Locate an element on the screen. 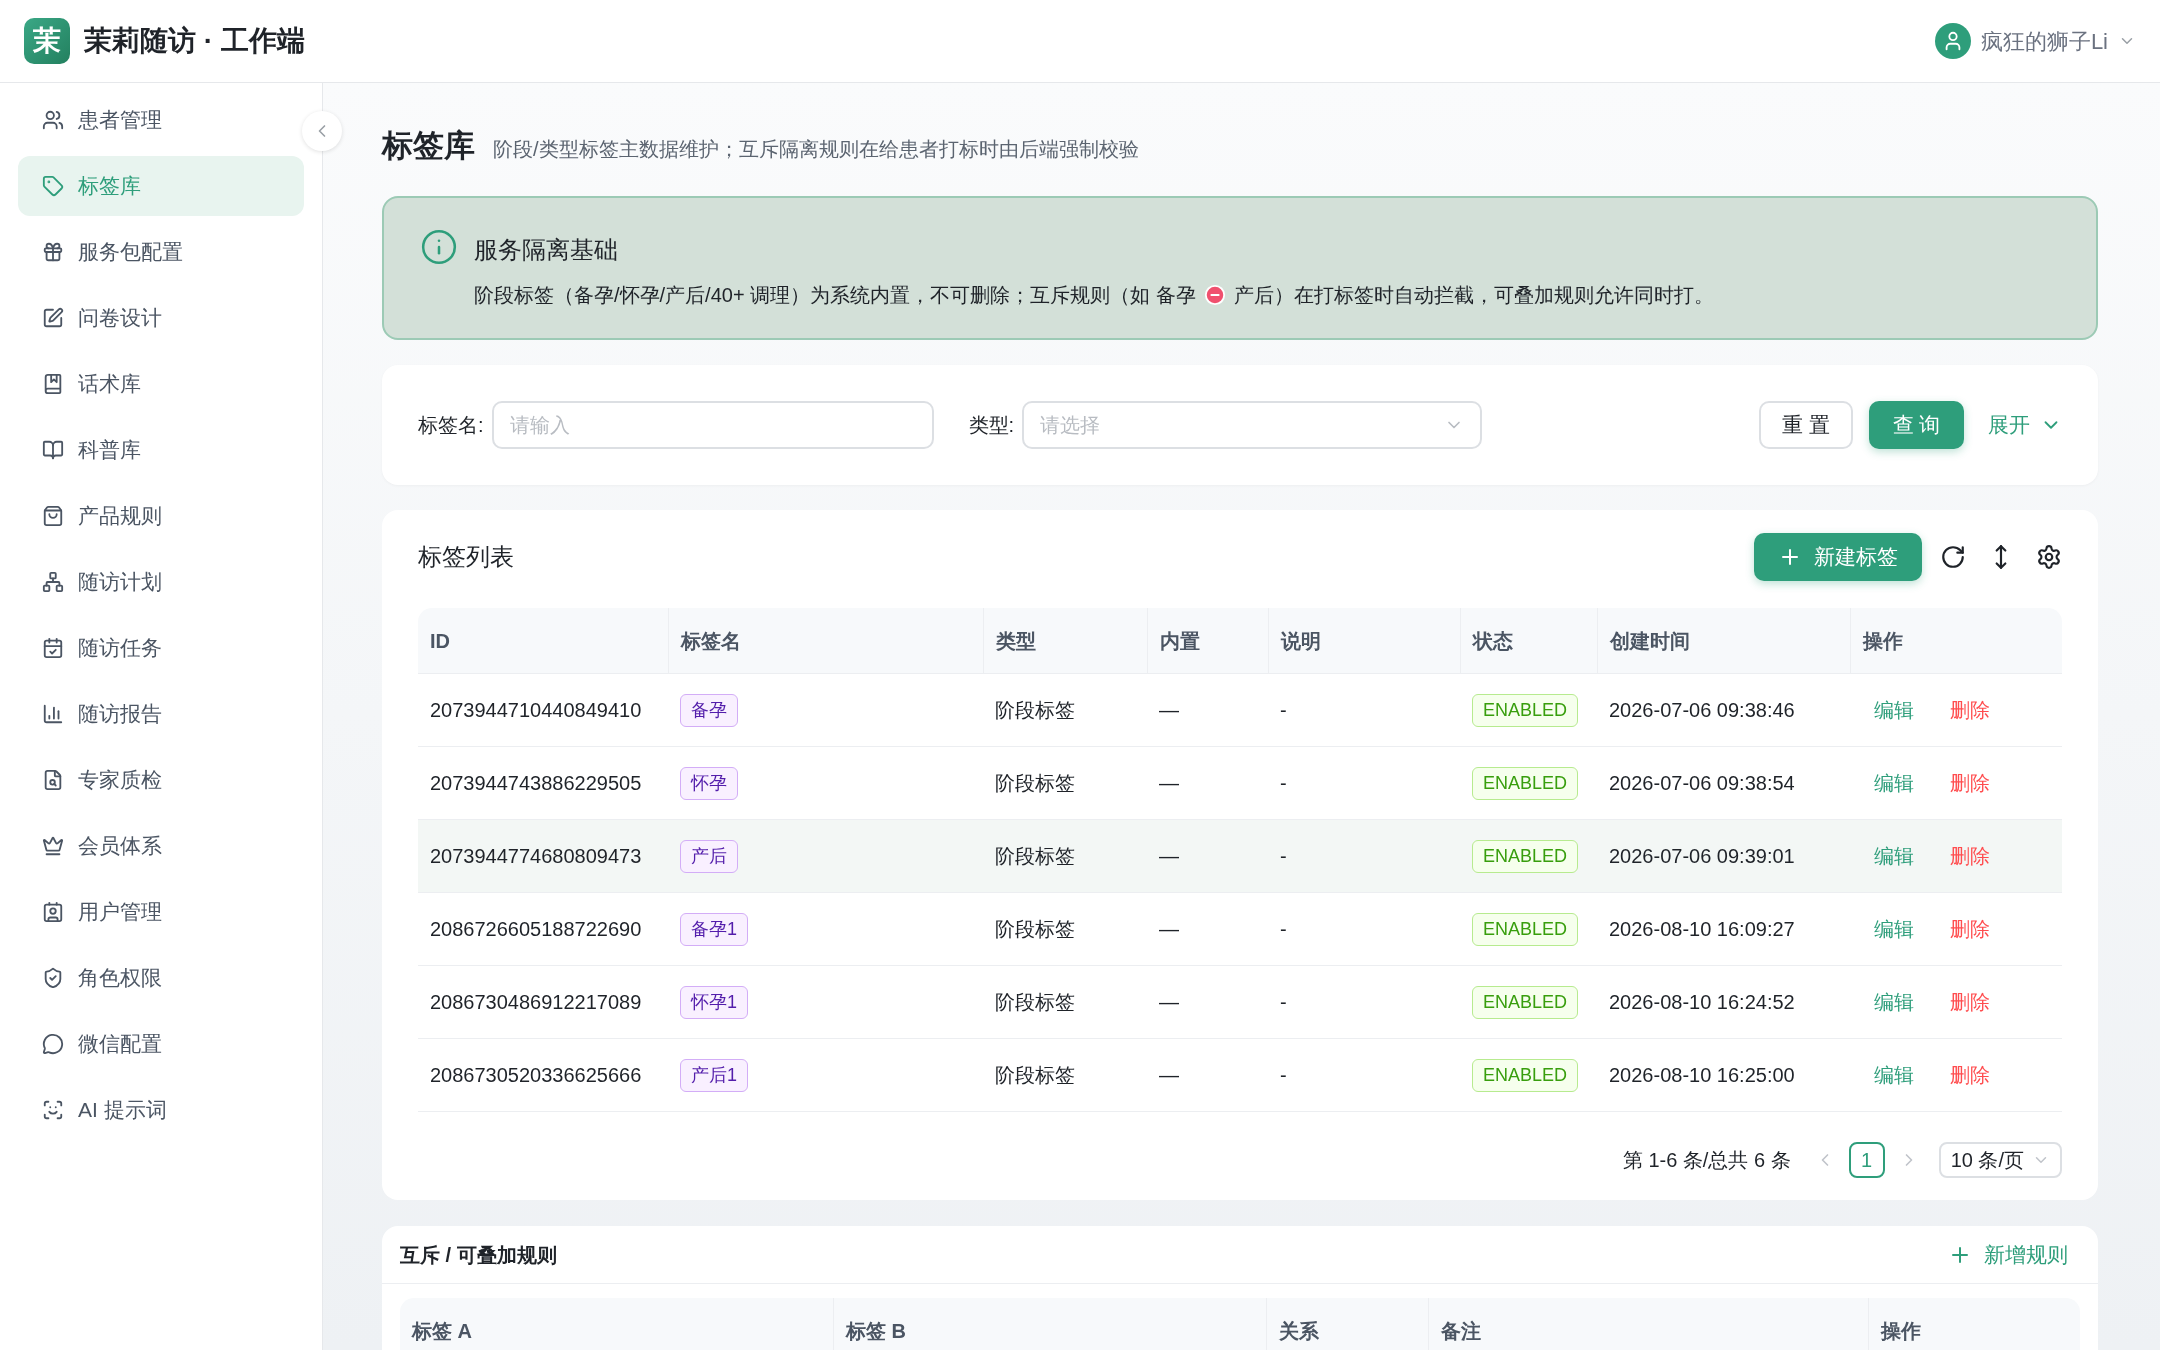 The image size is (2160, 1350). column-header: 标签 B is located at coordinates (876, 1331).